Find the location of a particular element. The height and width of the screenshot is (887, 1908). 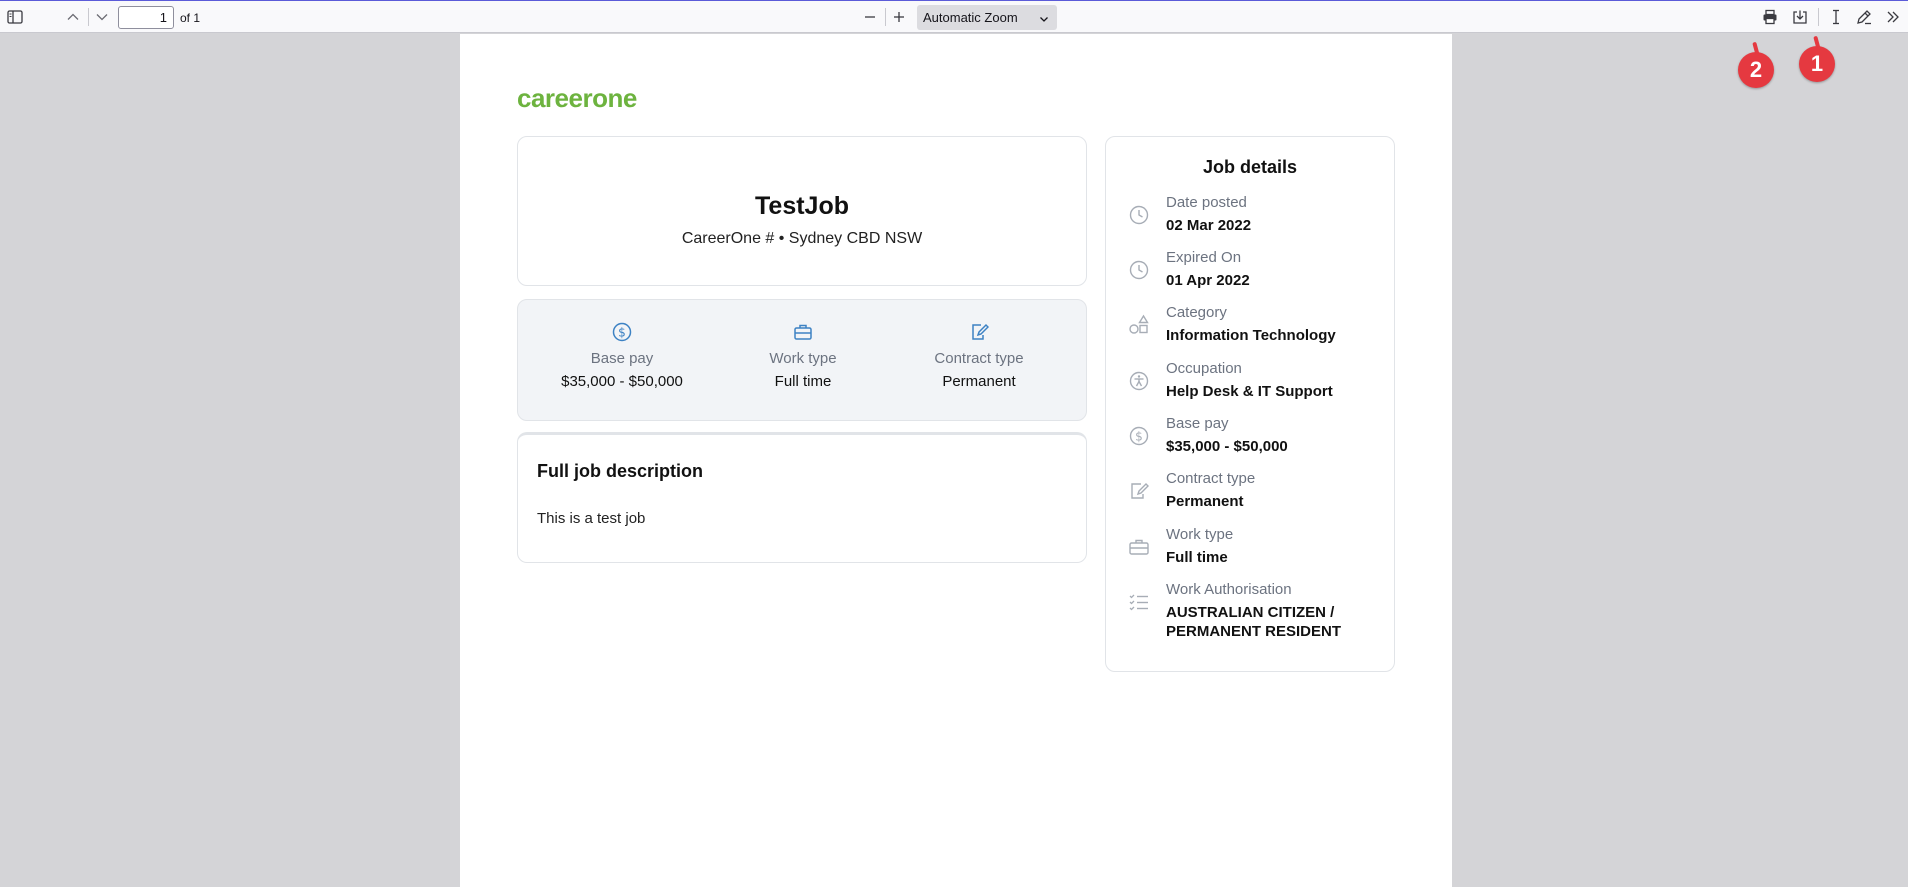

pdf-toolbar: 1 of 1 Automatic Zoom is located at coordinates (954, 16).